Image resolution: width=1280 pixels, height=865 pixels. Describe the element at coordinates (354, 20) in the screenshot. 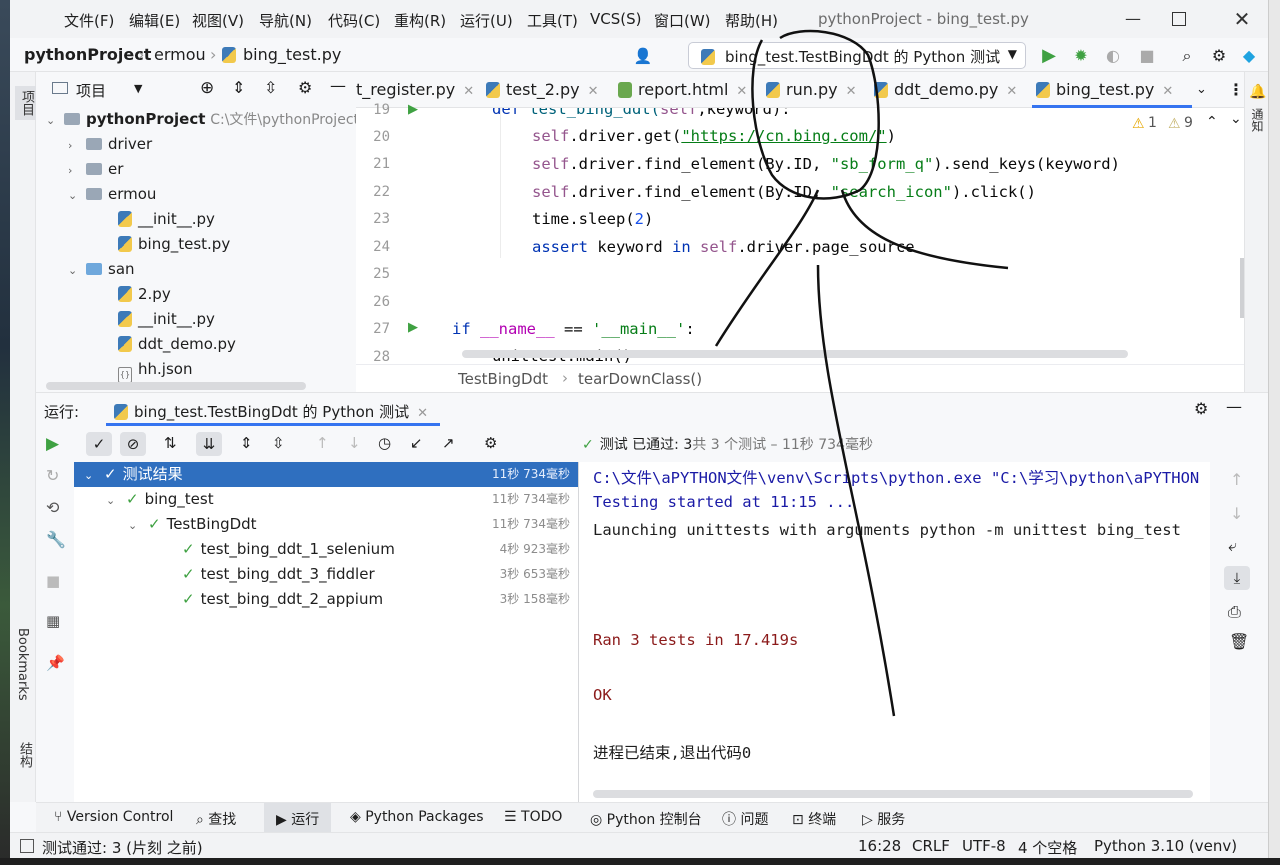

I see `menu-code: 代码(C)` at that location.